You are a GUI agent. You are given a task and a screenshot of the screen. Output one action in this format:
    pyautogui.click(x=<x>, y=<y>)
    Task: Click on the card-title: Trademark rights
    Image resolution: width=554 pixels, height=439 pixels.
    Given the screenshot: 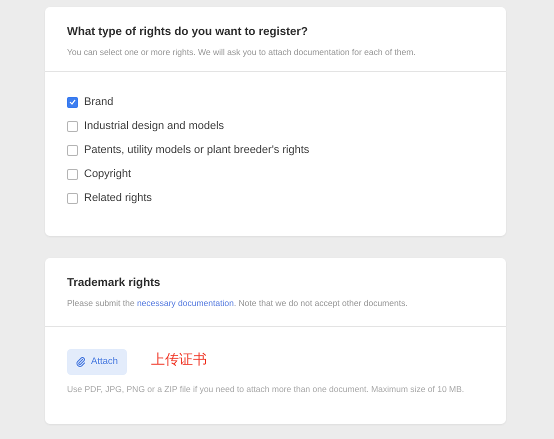 What is the action you would take?
    pyautogui.click(x=114, y=283)
    